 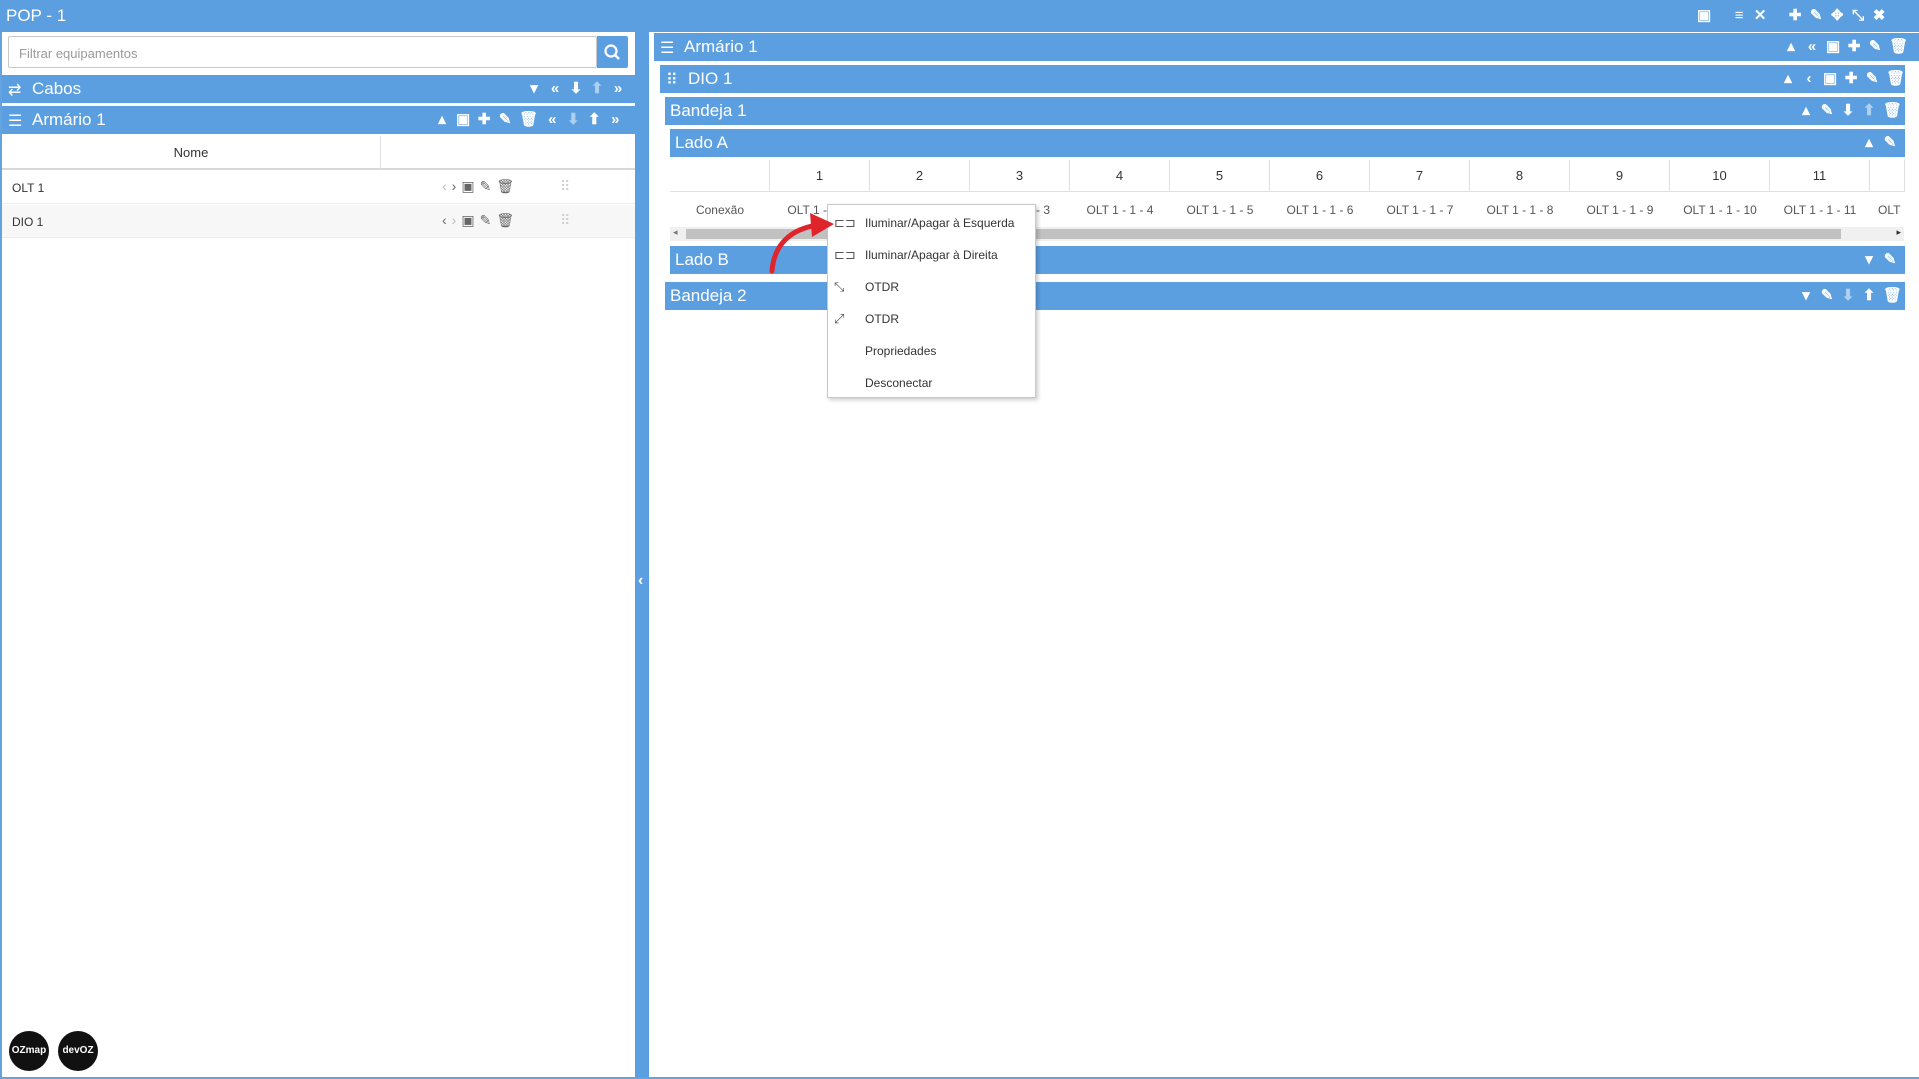 What do you see at coordinates (318, 120) in the screenshot?
I see `armario-bar-left: ☰ Armário 1 ▴ ▣ ✚ ✎ 🗑 « ⬇ ⬆ »` at bounding box center [318, 120].